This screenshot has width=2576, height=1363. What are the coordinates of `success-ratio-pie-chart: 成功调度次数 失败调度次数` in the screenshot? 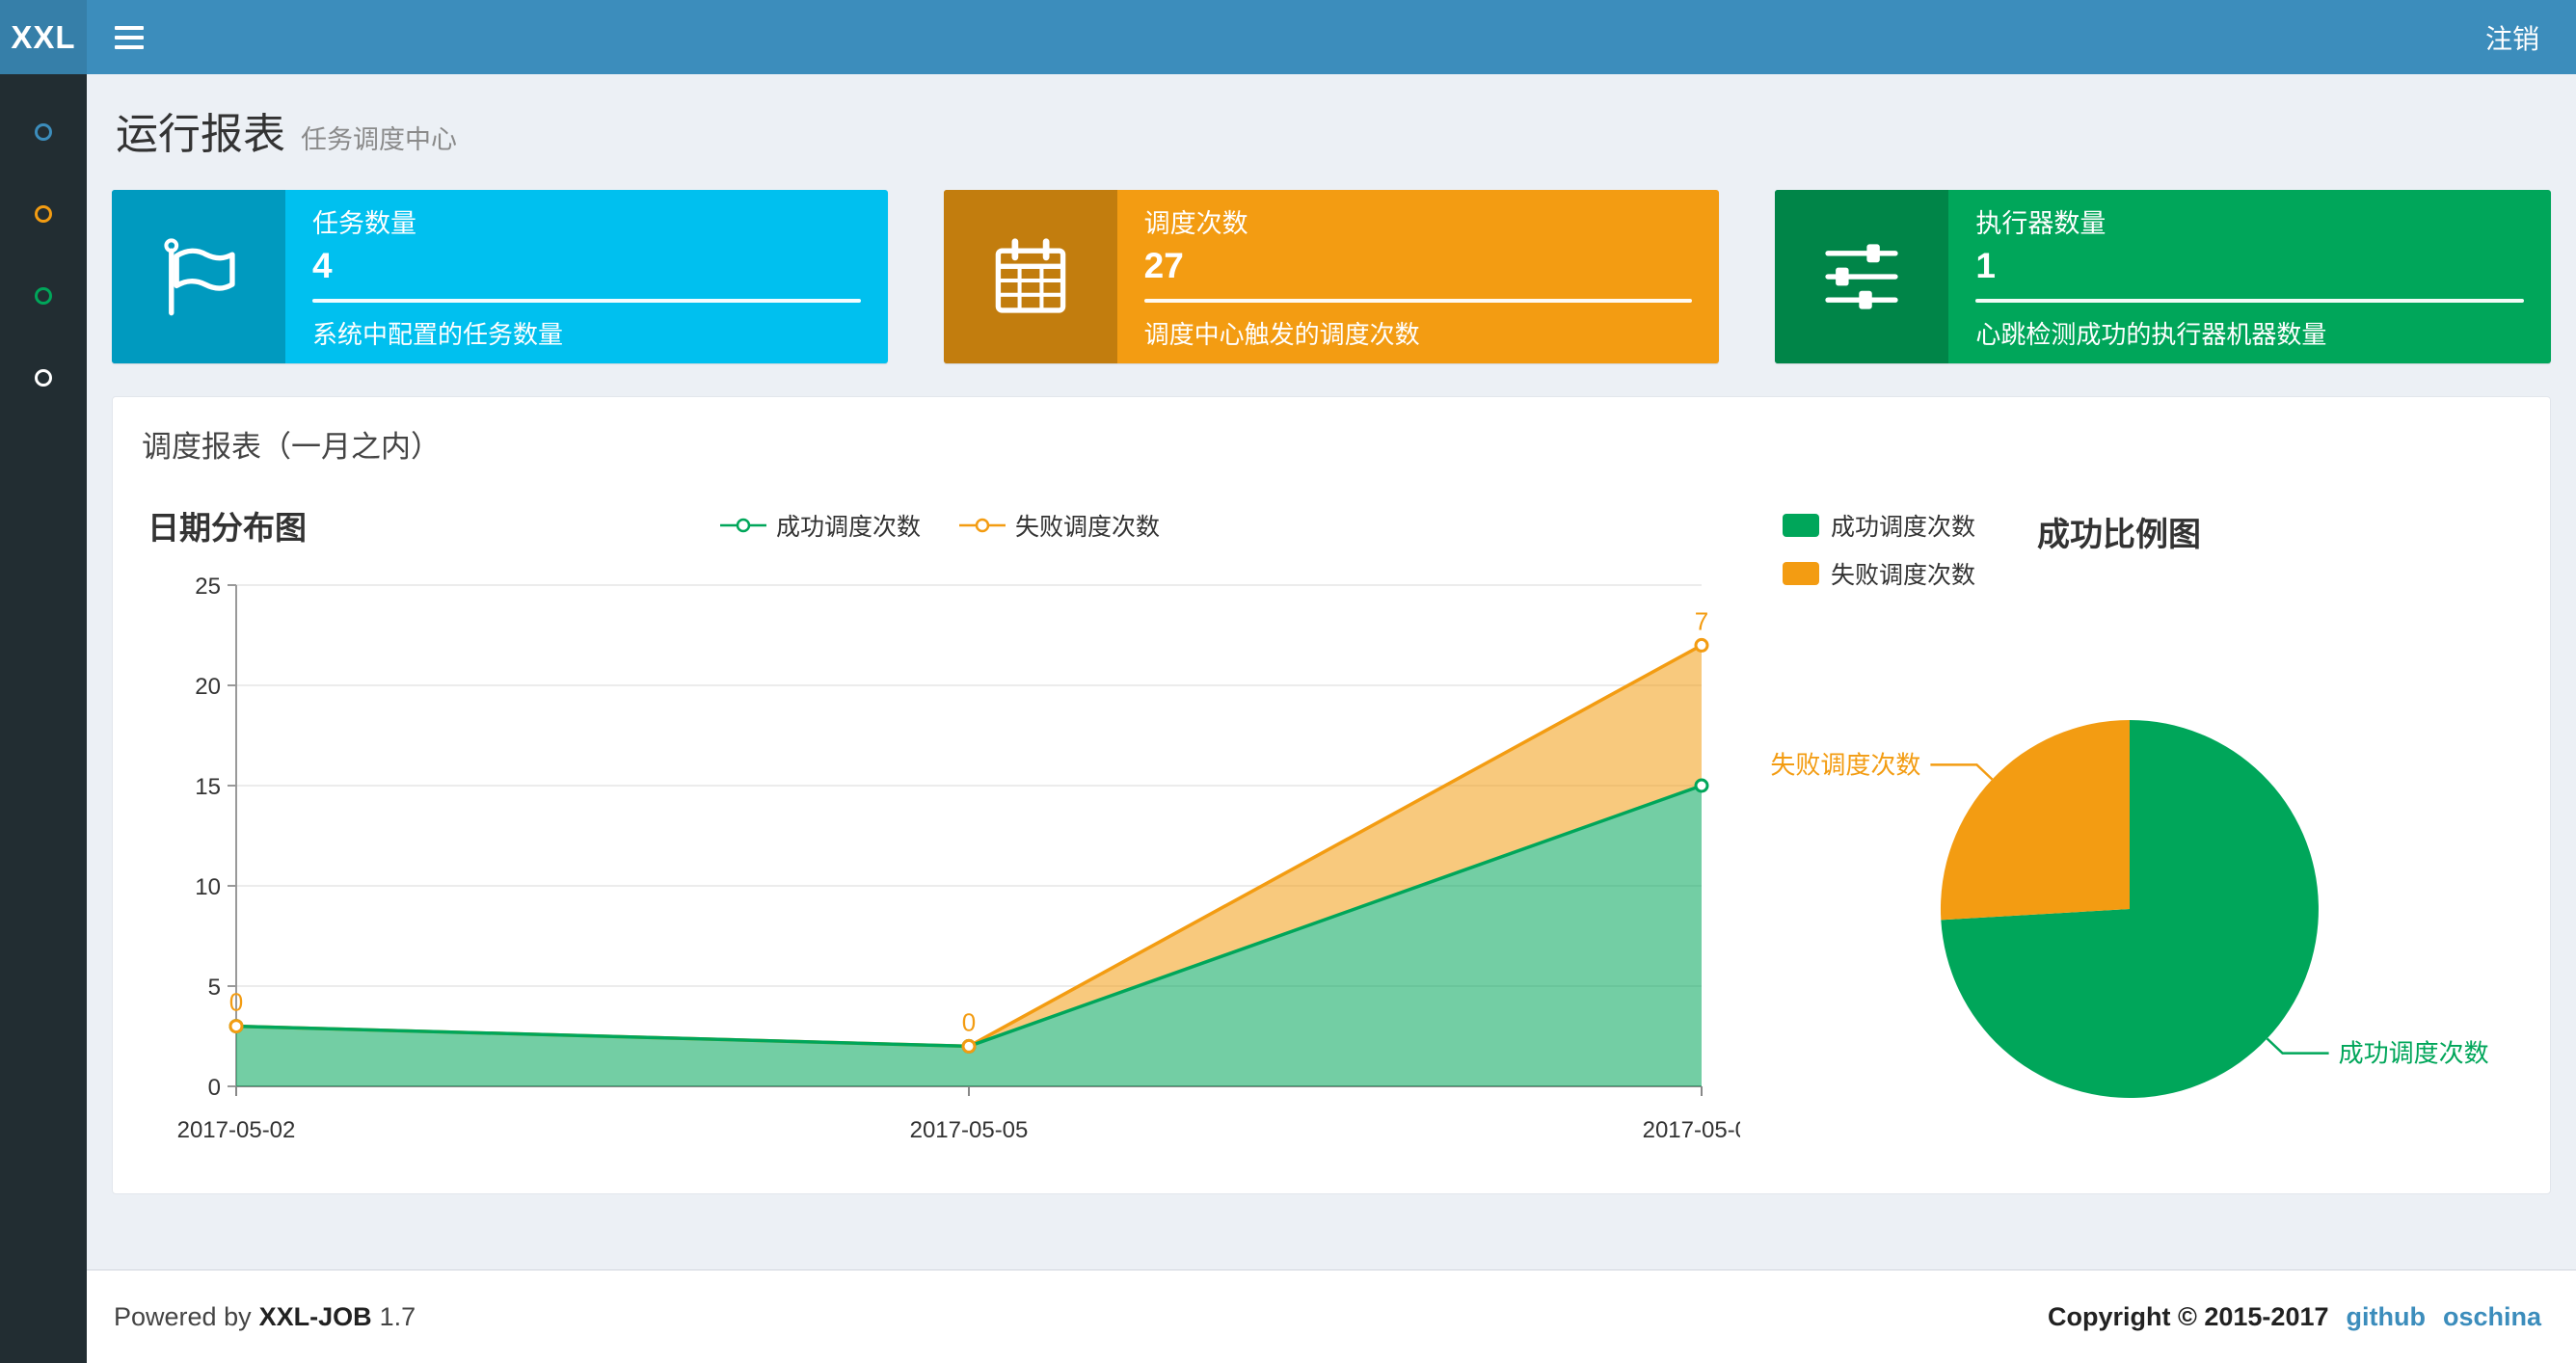 It's located at (2130, 909).